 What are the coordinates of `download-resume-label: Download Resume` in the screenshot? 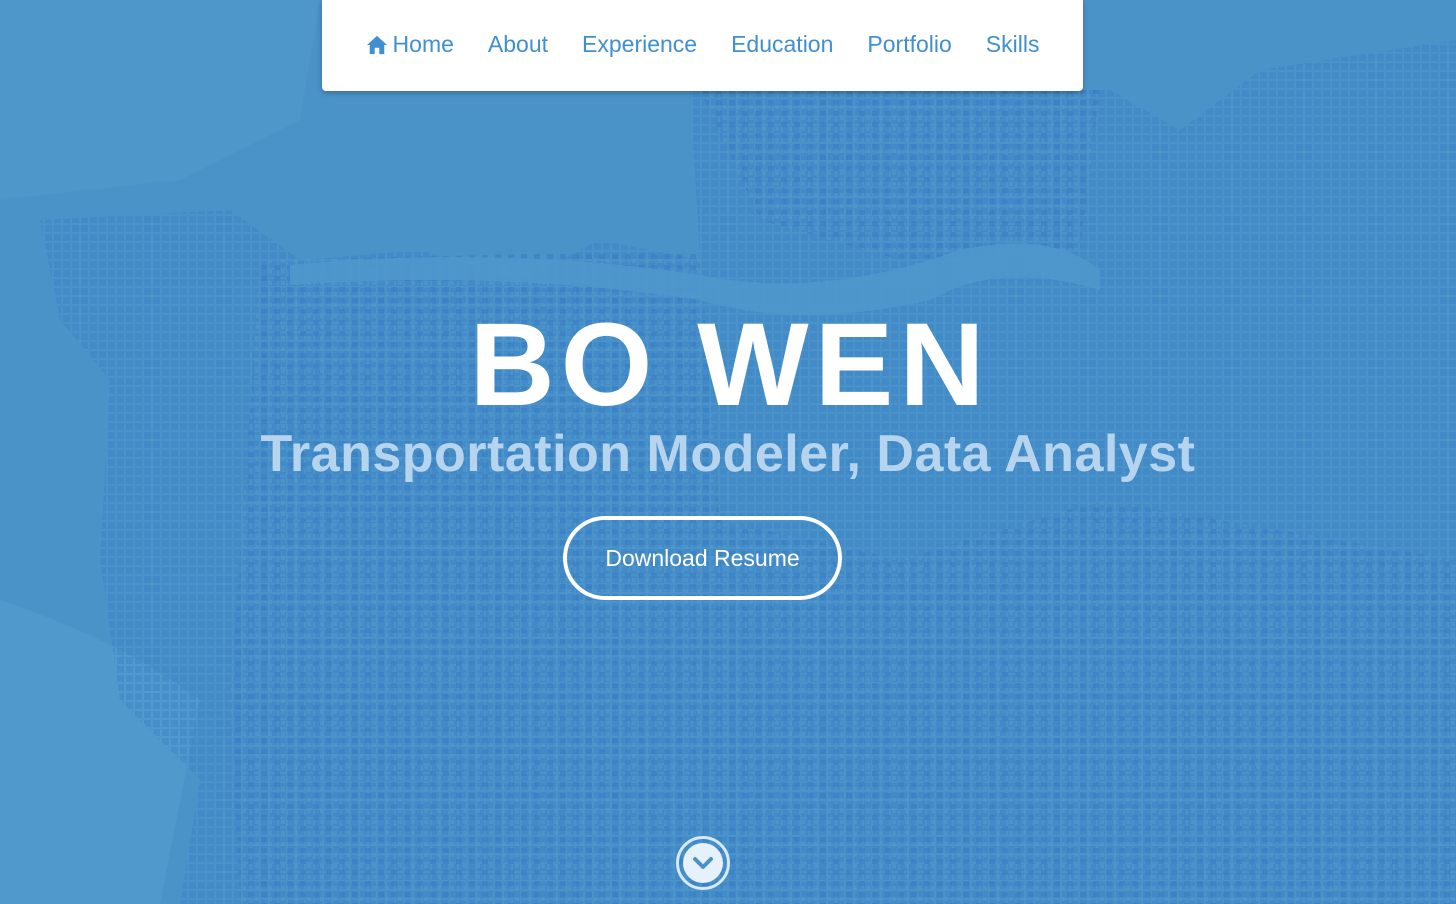 It's located at (702, 557).